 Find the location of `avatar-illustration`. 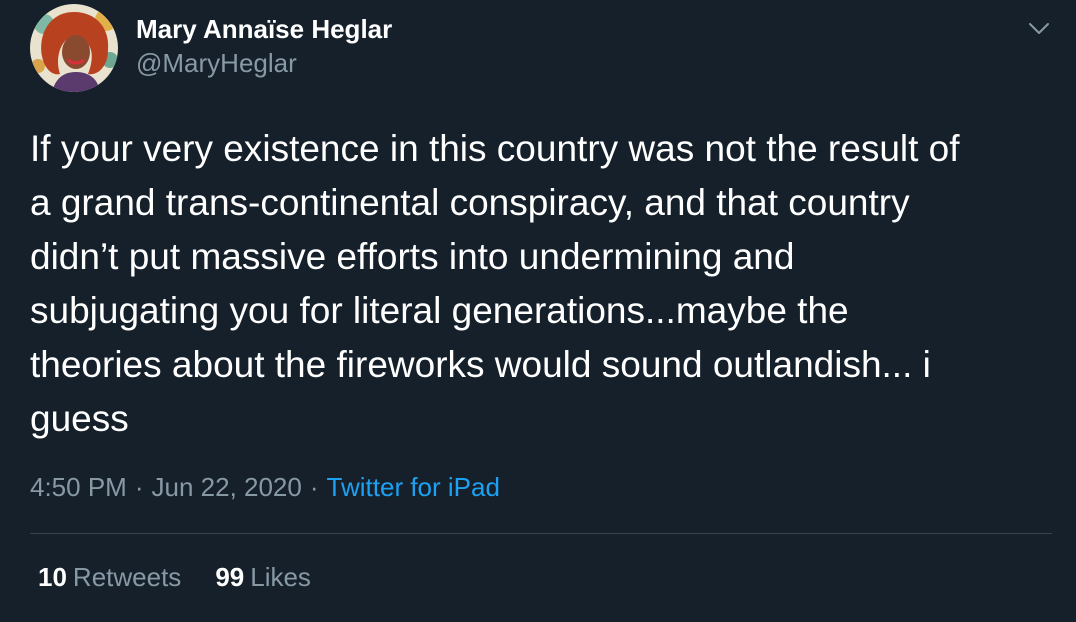

avatar-illustration is located at coordinates (74, 48).